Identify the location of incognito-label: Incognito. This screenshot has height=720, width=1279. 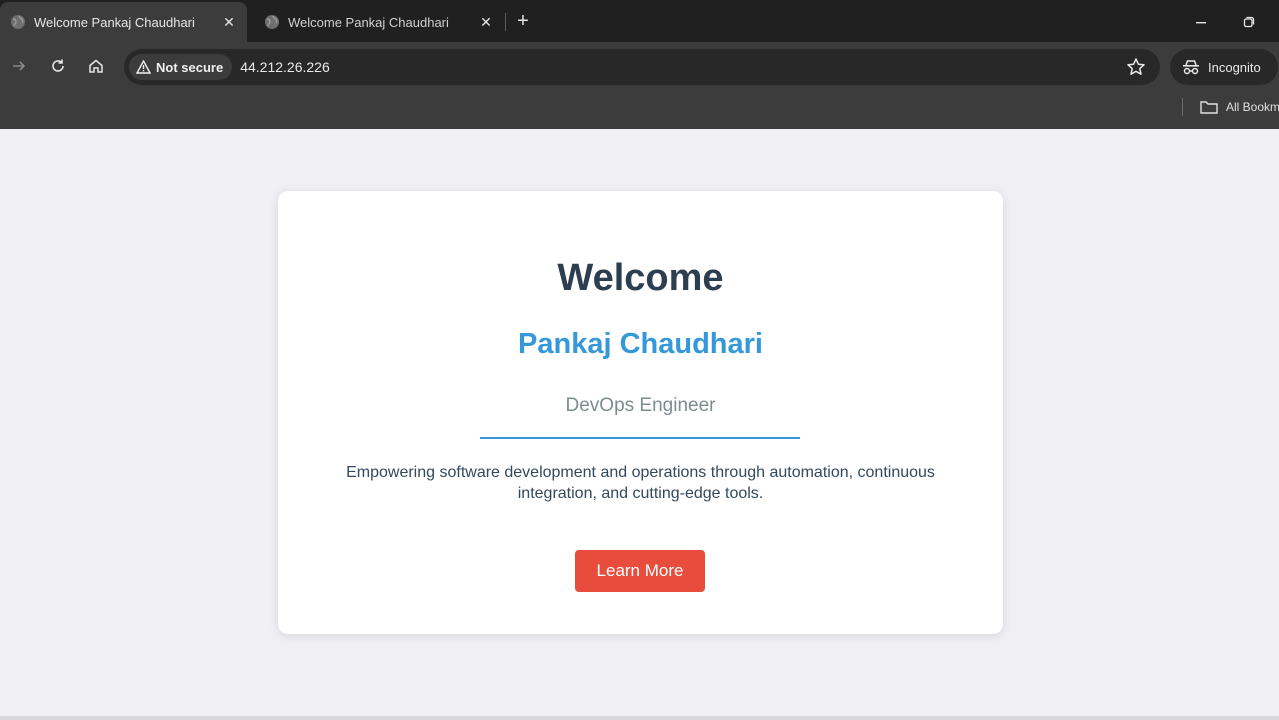
(1234, 67).